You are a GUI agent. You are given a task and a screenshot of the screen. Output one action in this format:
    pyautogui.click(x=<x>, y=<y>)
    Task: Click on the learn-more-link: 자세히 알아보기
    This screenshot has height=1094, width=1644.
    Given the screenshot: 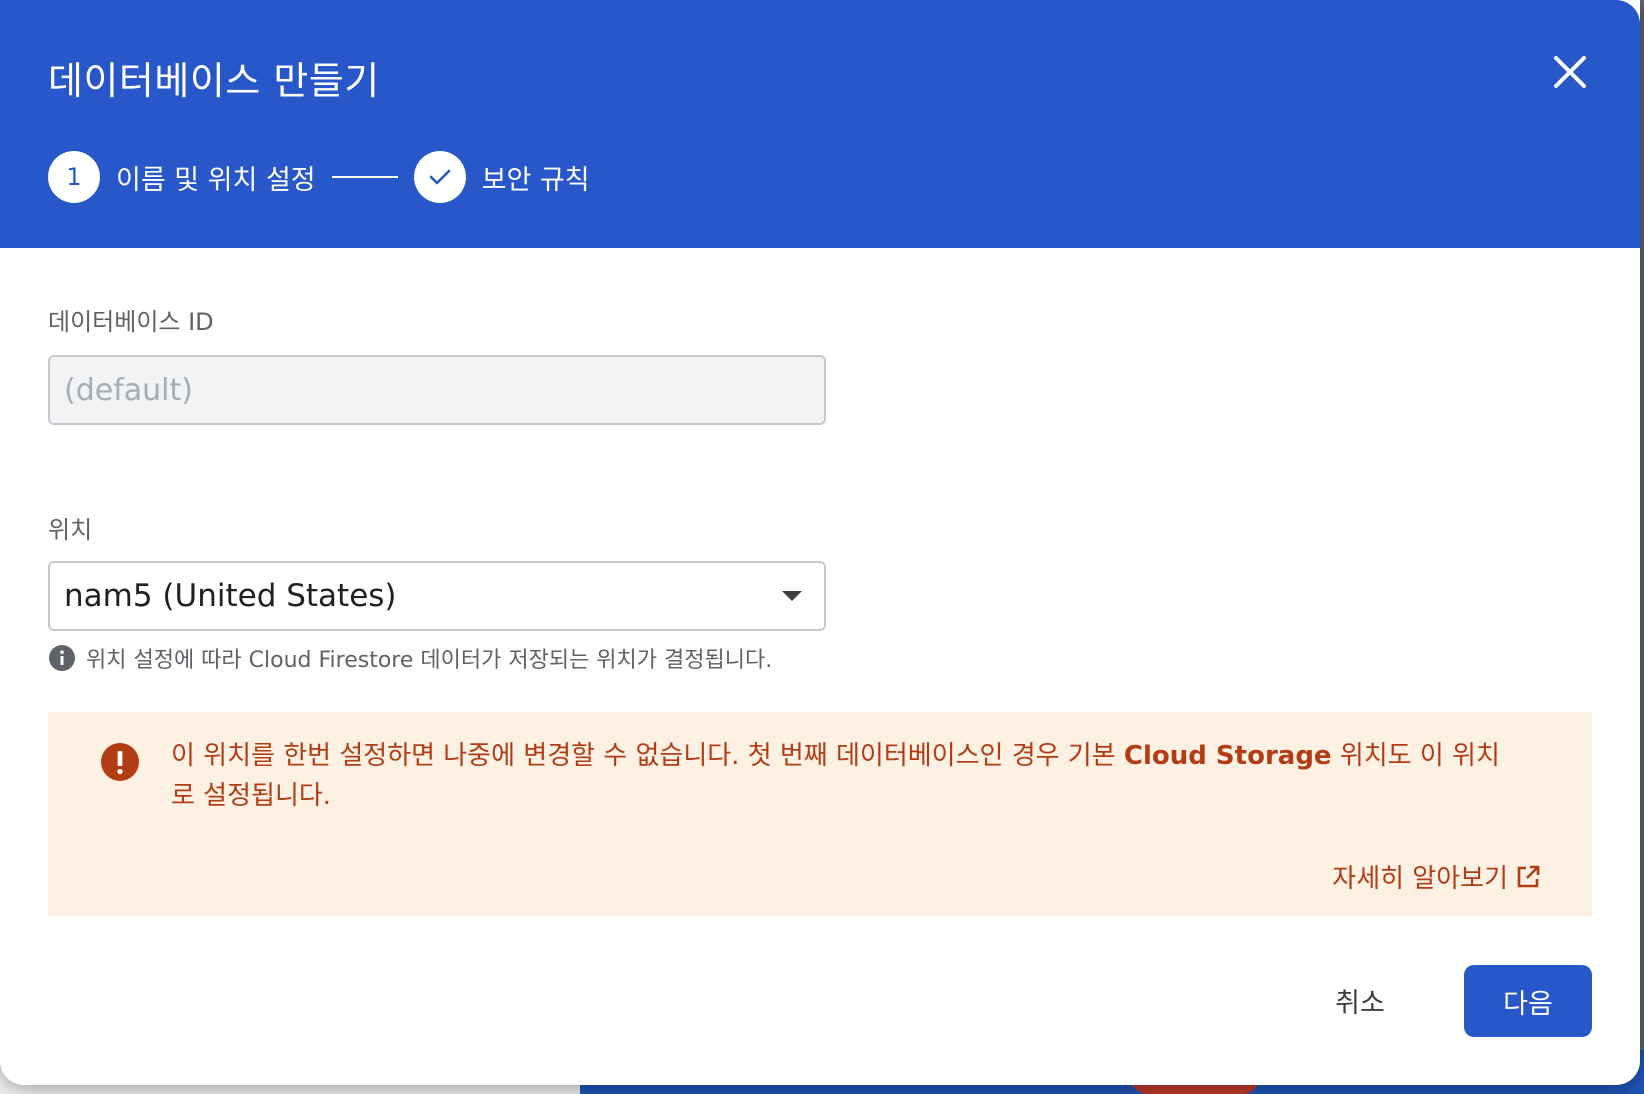 What is the action you would take?
    pyautogui.click(x=1437, y=876)
    